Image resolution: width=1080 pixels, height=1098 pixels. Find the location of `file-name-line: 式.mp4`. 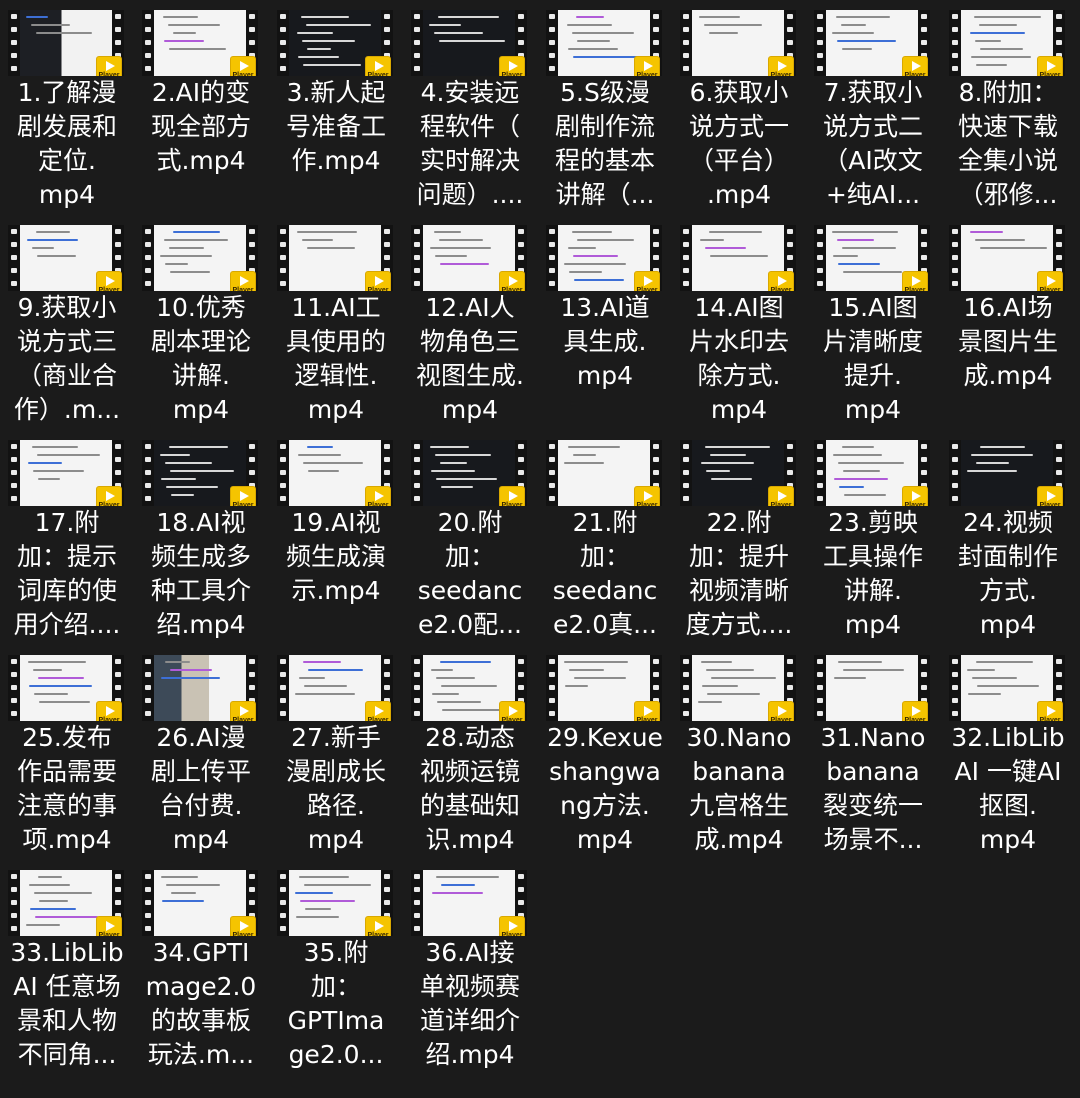

file-name-line: 式.mp4 is located at coordinates (201, 160).